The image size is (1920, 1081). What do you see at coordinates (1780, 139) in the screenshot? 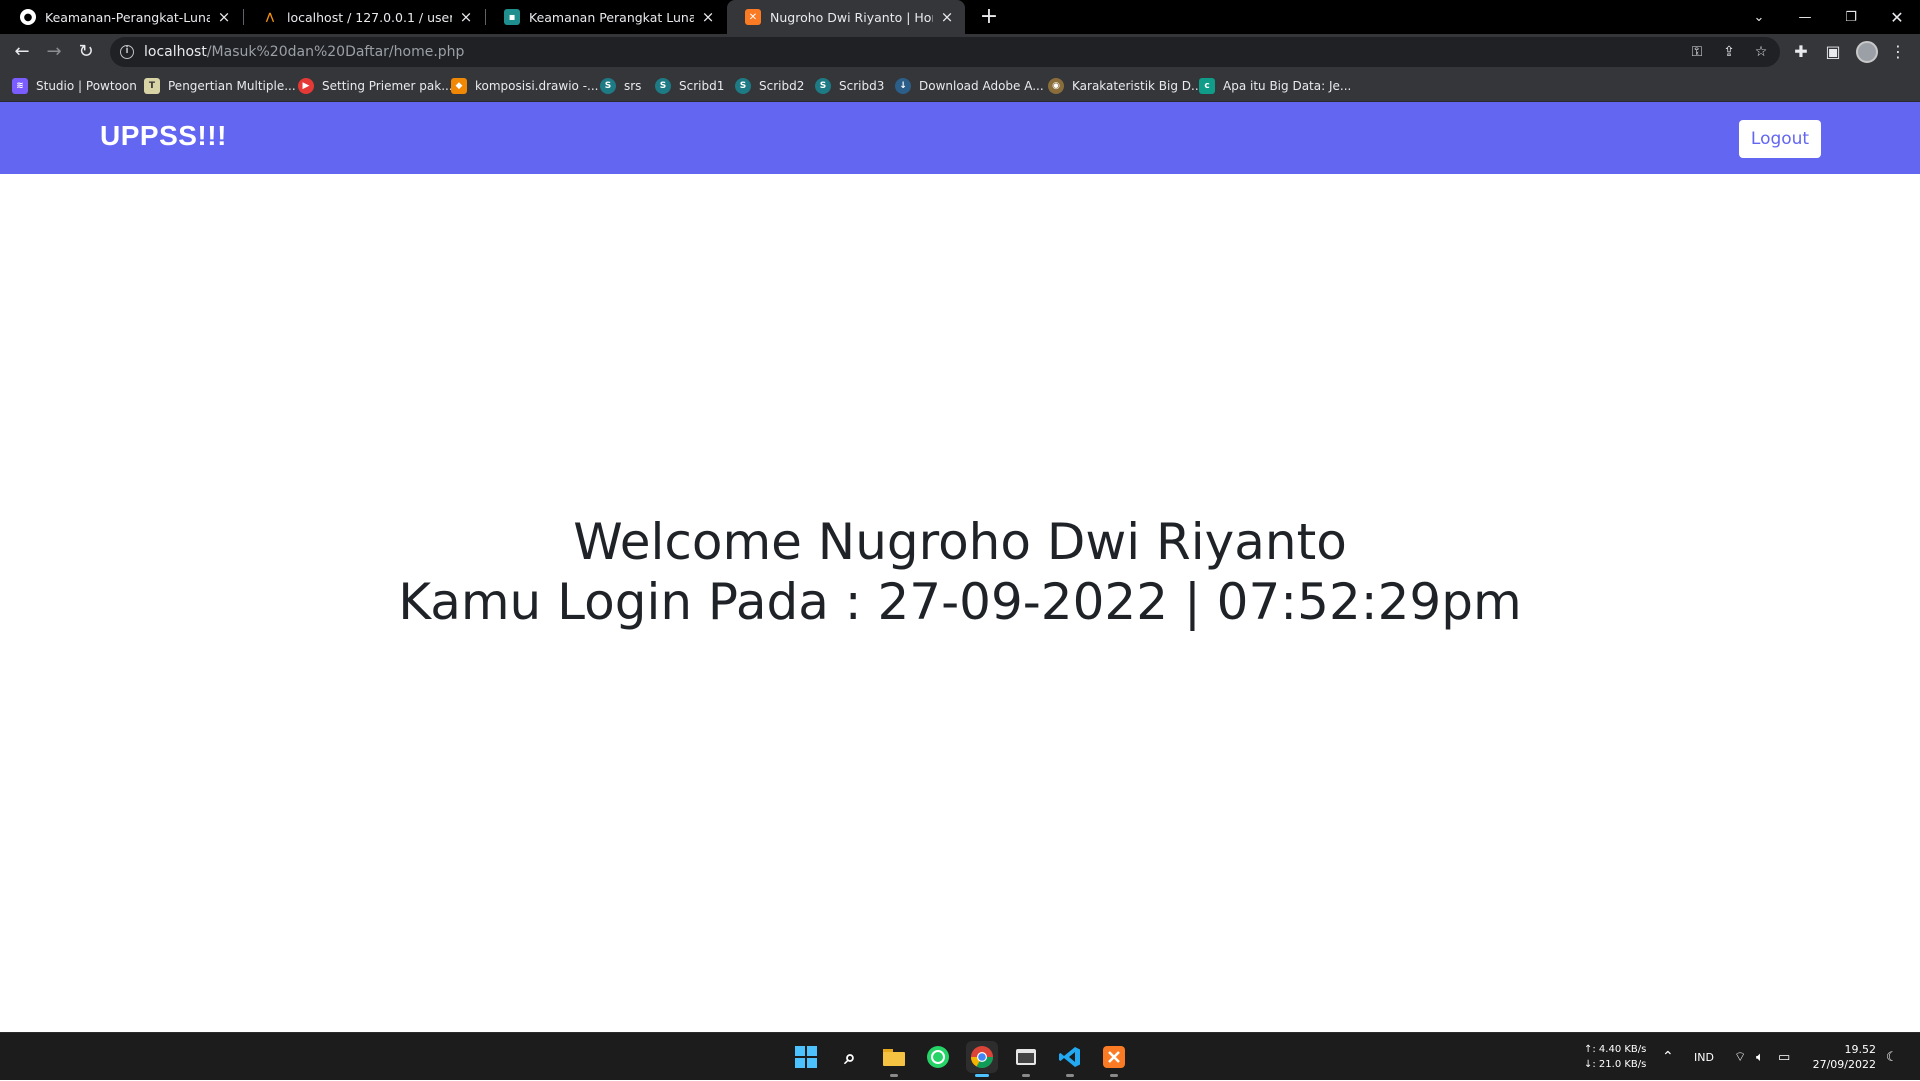
I see `logout-button: Logout` at bounding box center [1780, 139].